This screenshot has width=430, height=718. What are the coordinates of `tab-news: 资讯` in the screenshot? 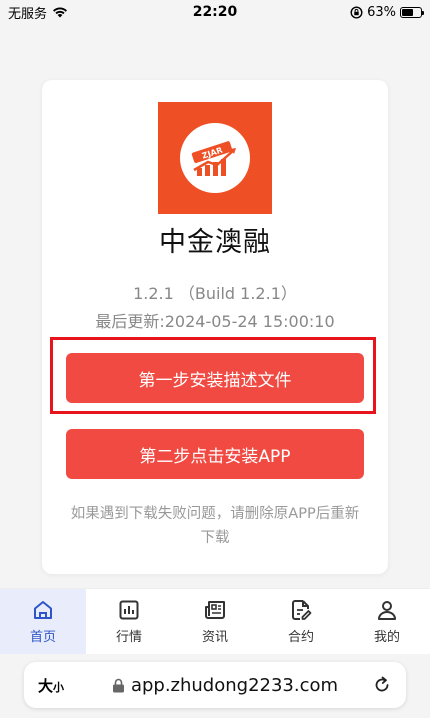 It's located at (215, 621).